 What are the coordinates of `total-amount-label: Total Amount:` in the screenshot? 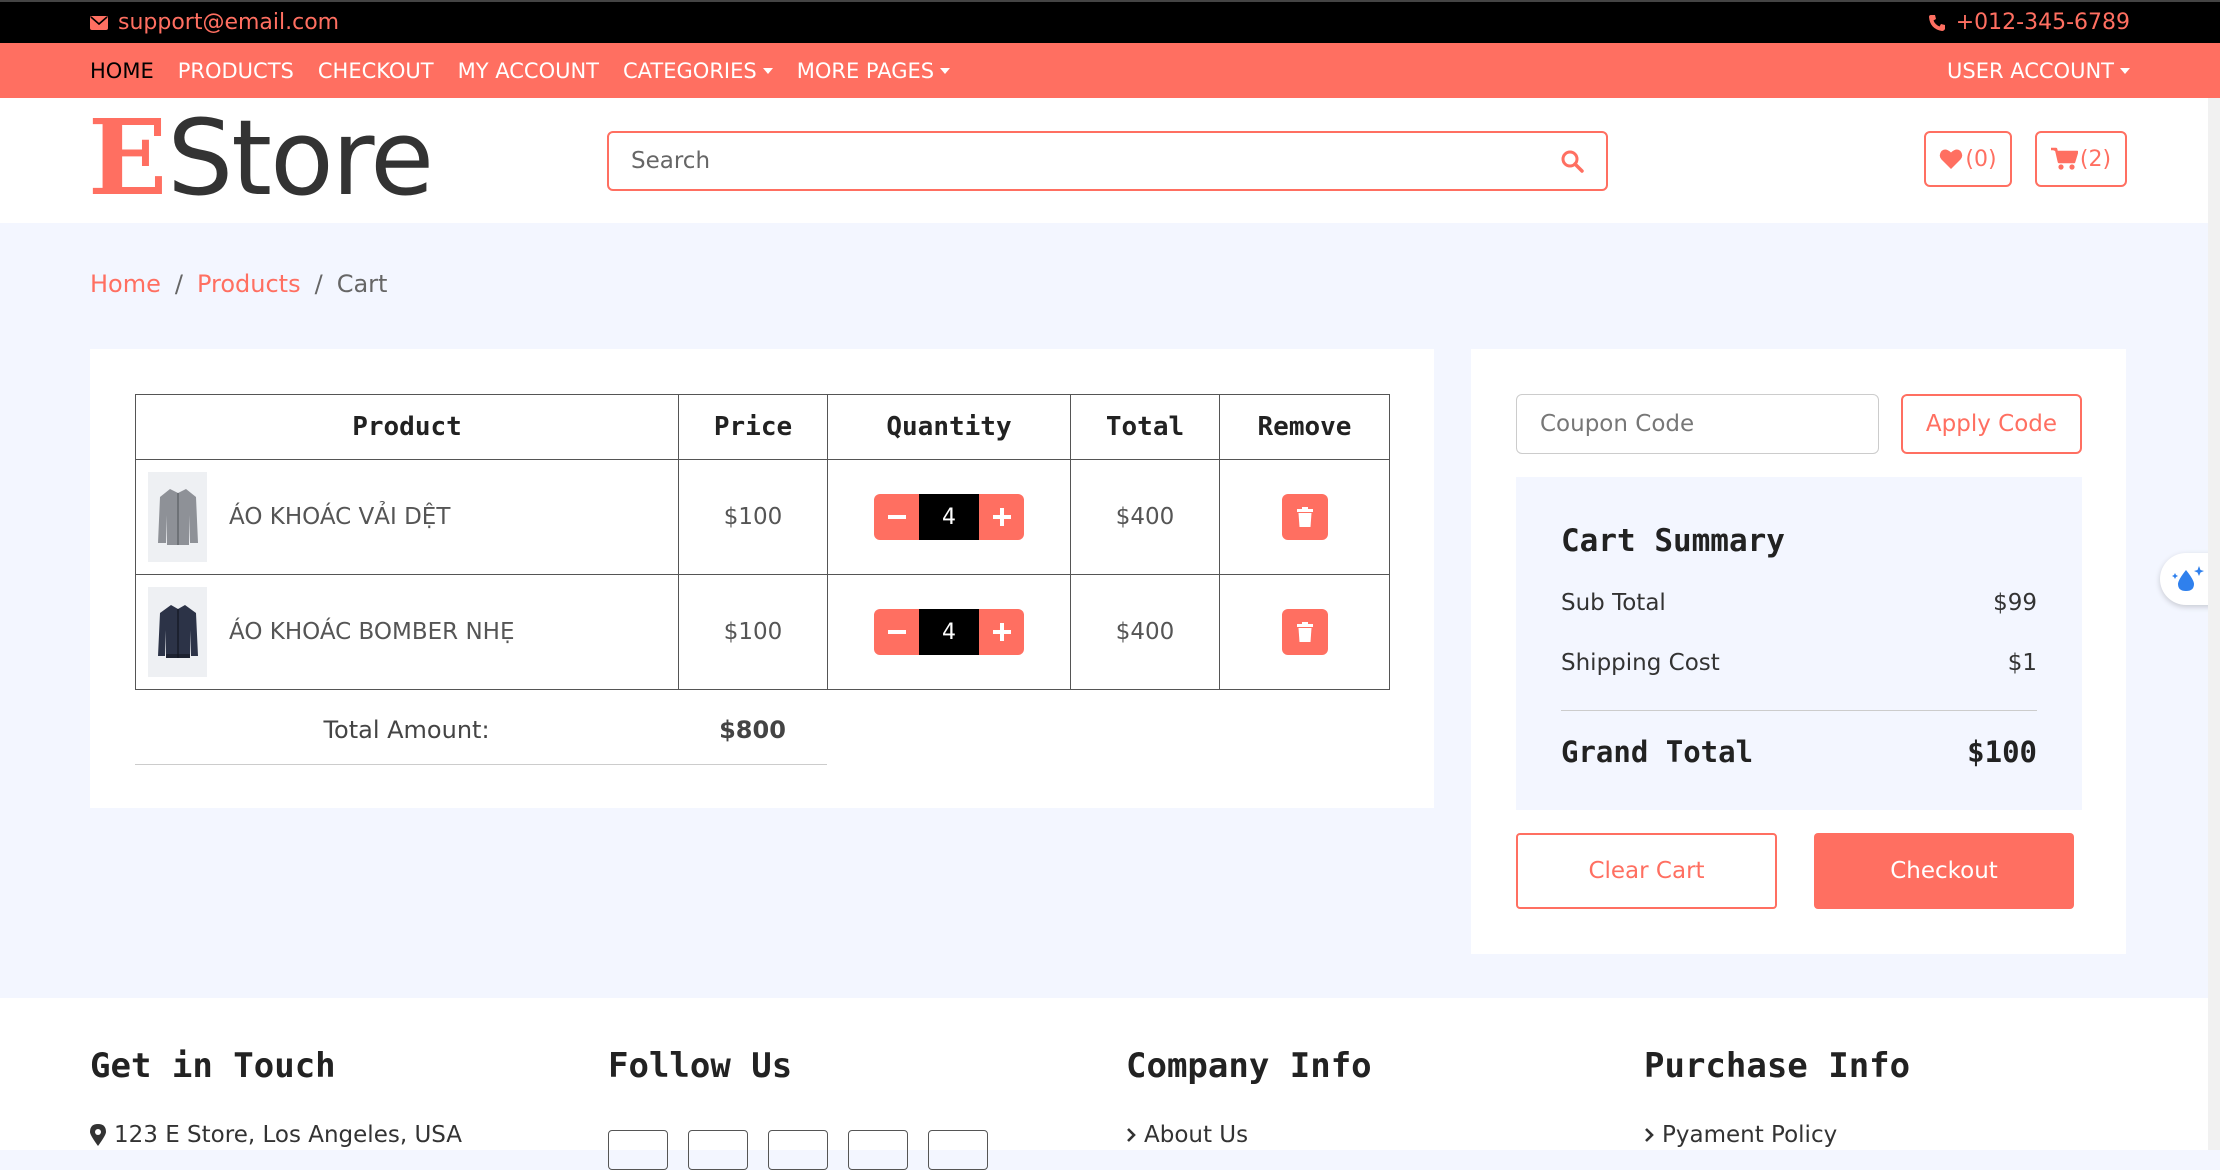 It's located at (406, 729).